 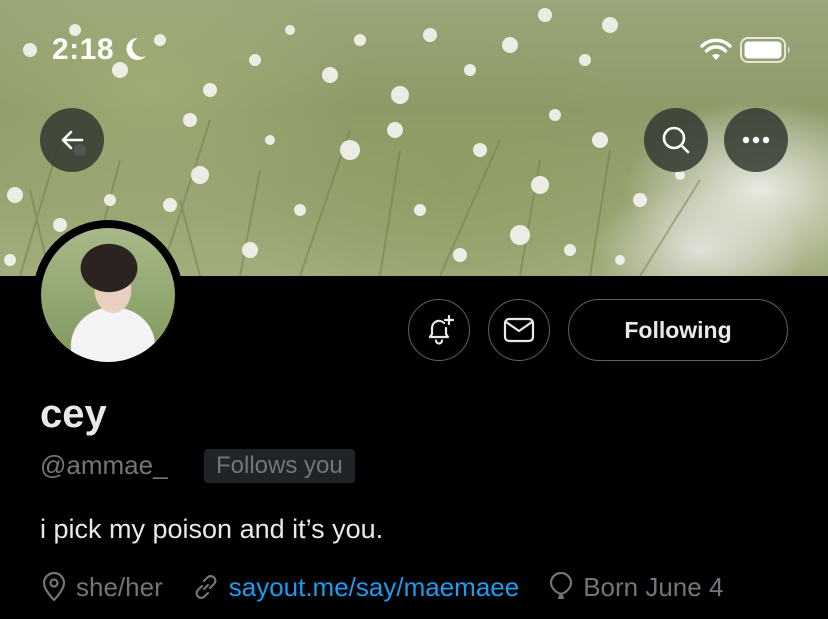 I want to click on back-button, so click(x=72, y=140).